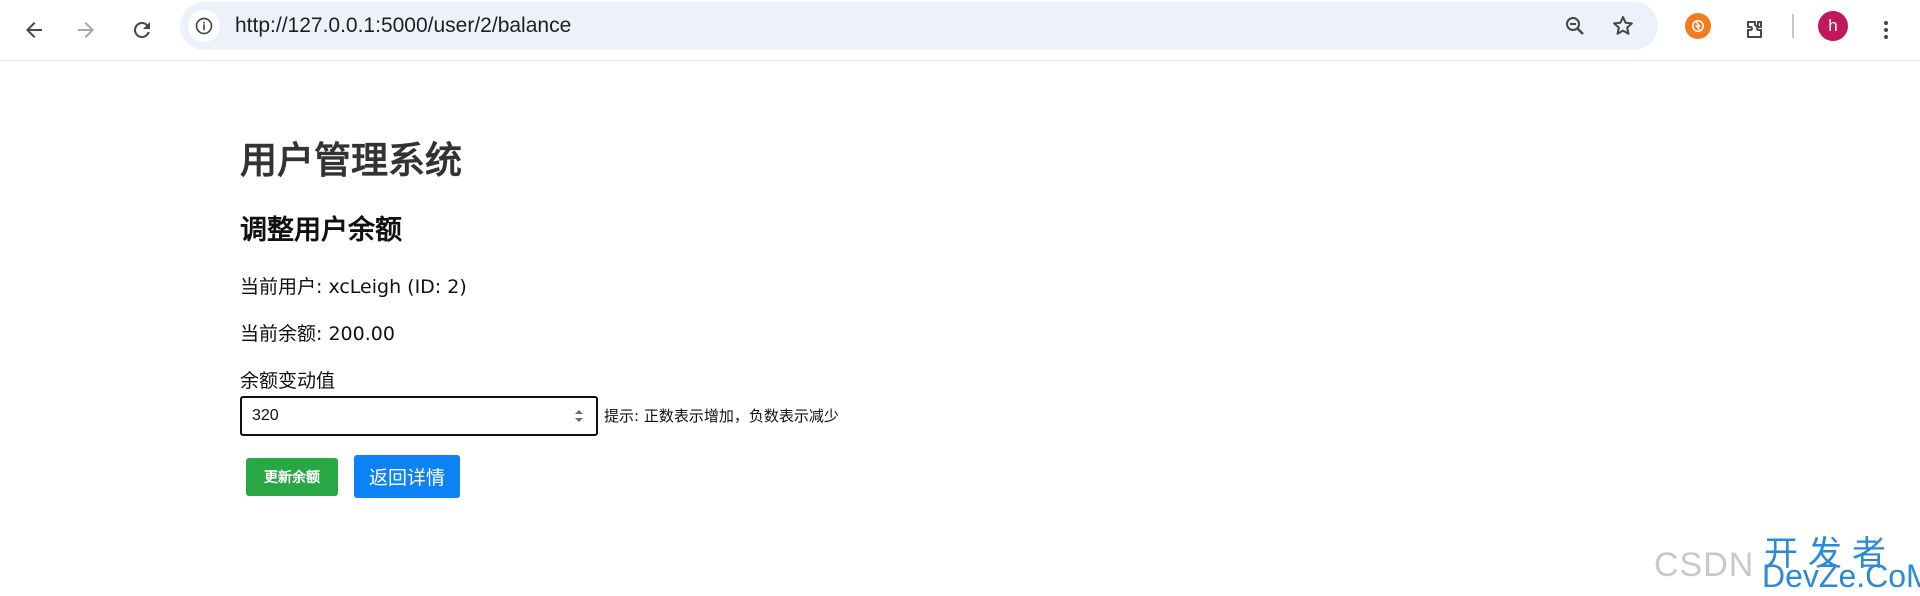 The image size is (1920, 596). I want to click on profile-avatar: h, so click(1833, 26).